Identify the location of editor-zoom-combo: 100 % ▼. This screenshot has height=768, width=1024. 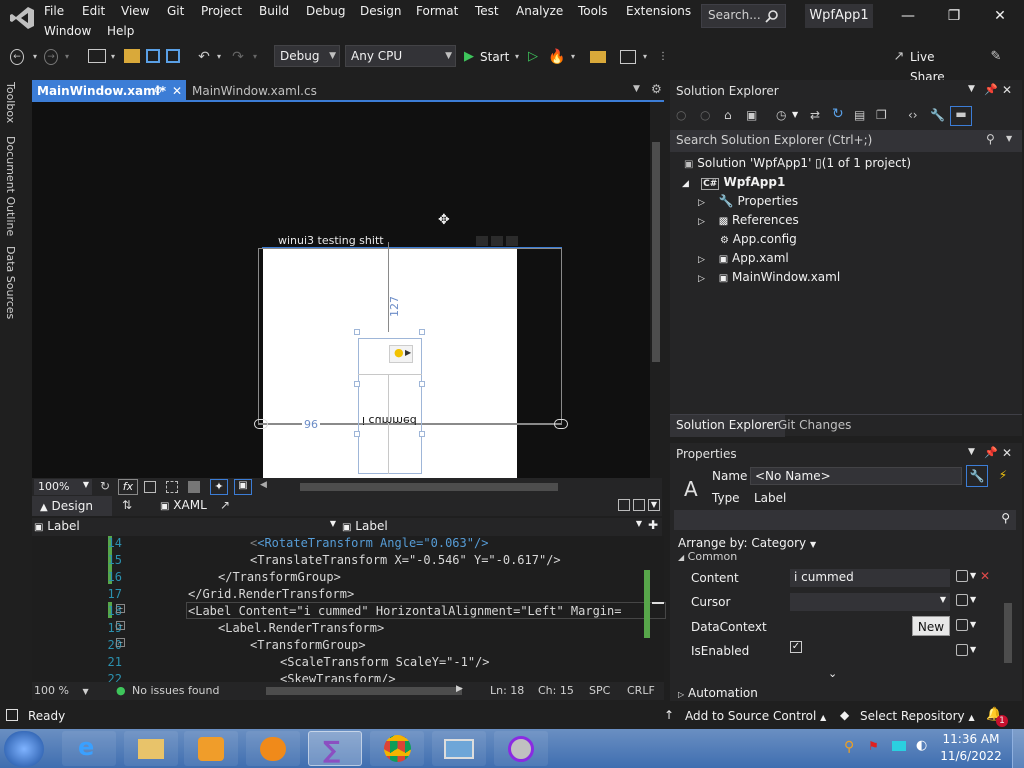
(61, 690).